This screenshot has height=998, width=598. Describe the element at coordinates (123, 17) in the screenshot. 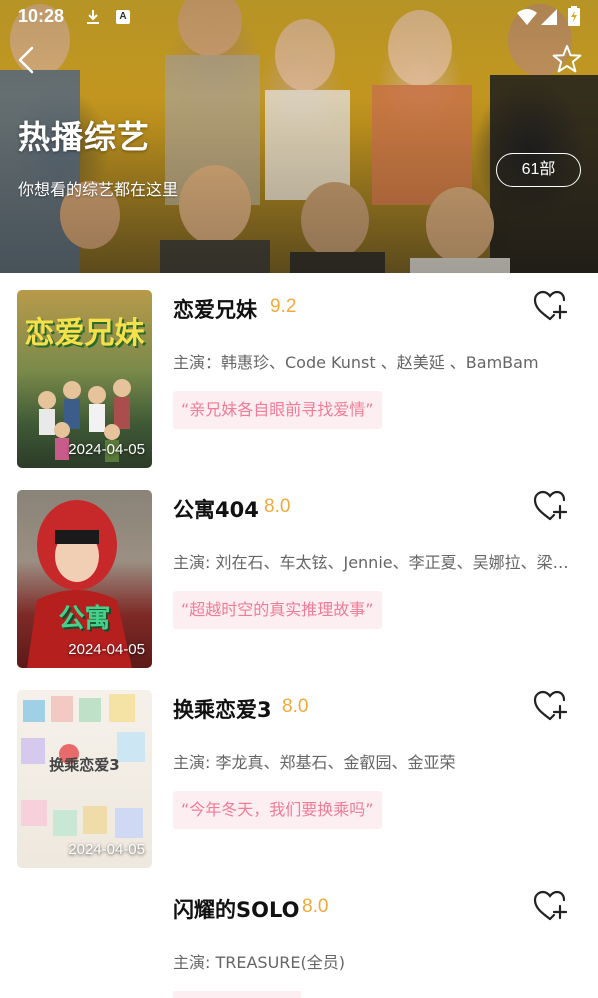

I see `a-badge-icon: A` at that location.